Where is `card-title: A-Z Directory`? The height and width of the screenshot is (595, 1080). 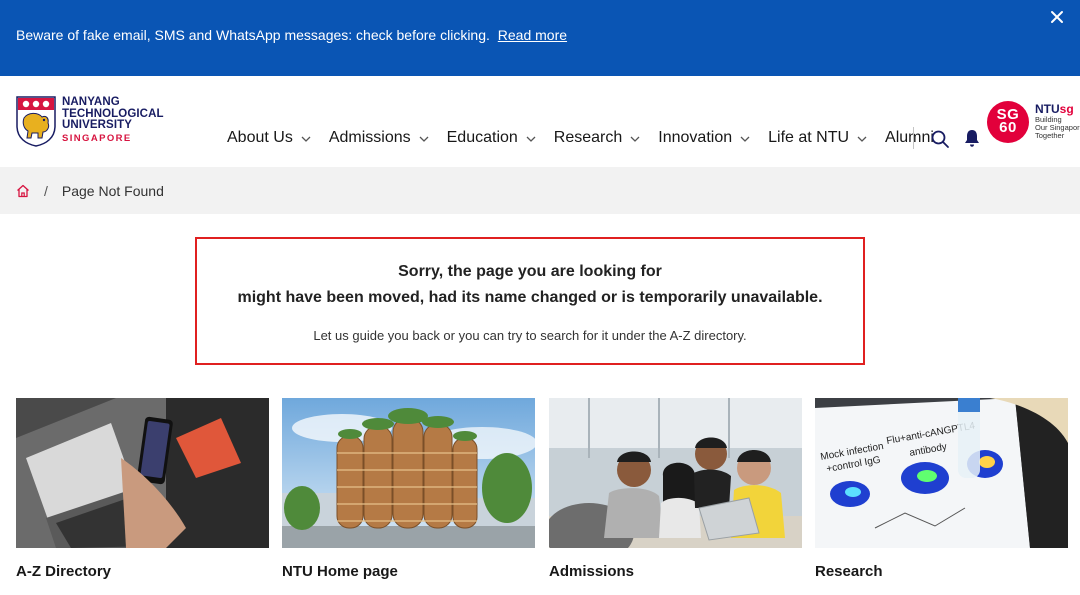
card-title: A-Z Directory is located at coordinates (64, 571).